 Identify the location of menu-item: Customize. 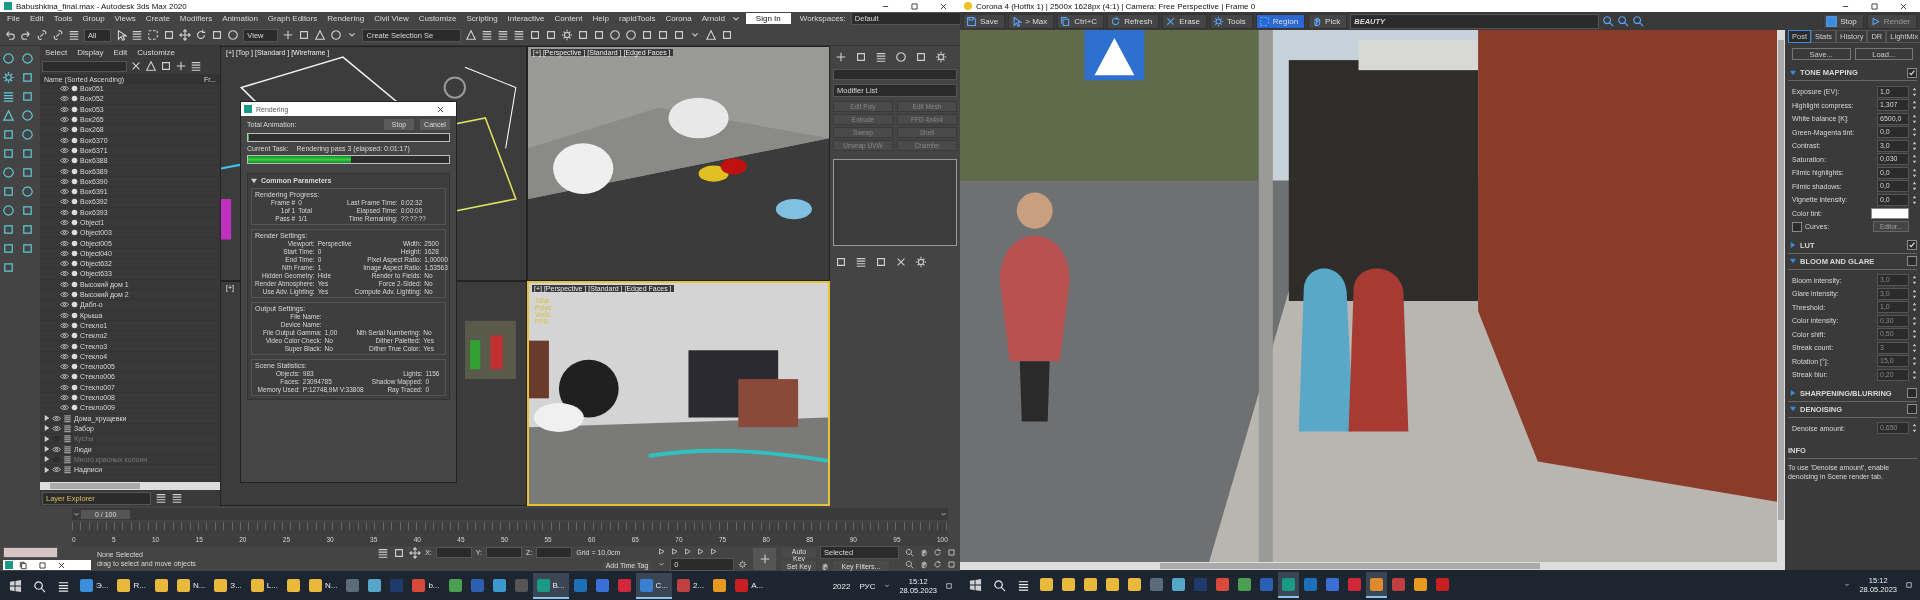
(437, 18).